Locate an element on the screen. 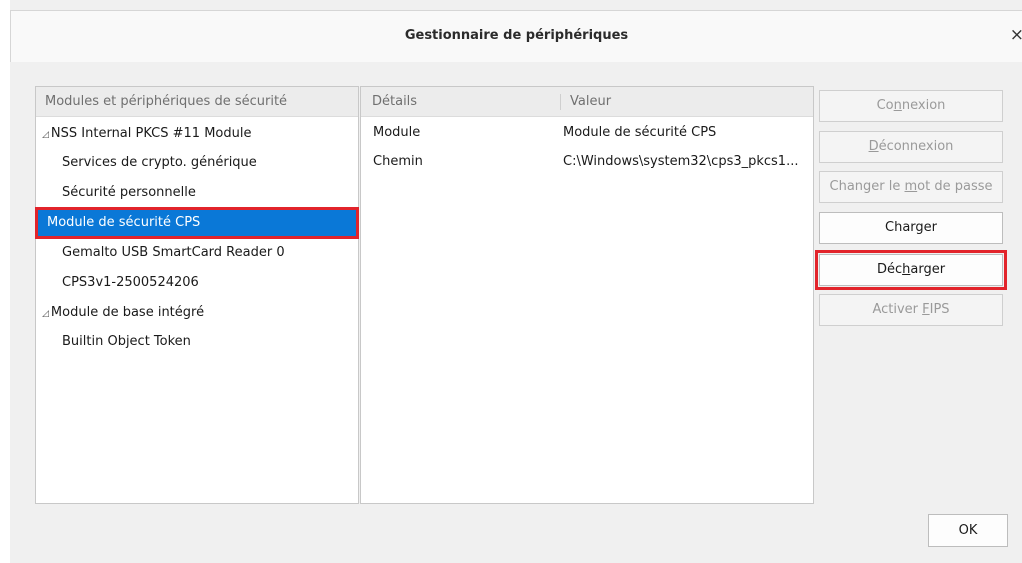 Image resolution: width=1022 pixels, height=563 pixels. tree-item-label: Sécurité personnelle is located at coordinates (129, 192).